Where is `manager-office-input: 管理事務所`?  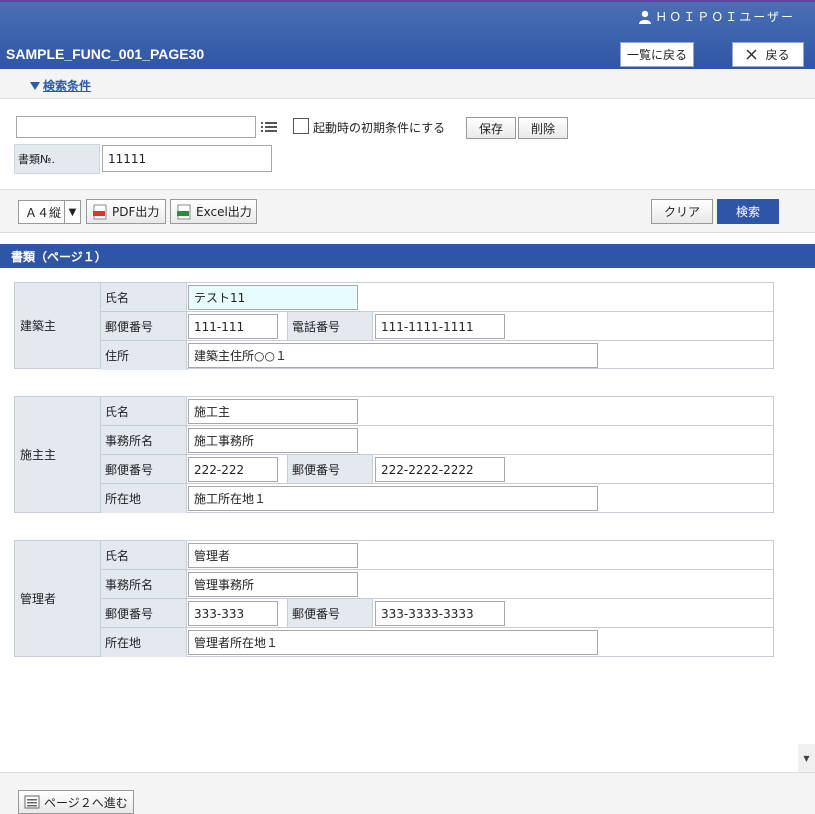 manager-office-input: 管理事務所 is located at coordinates (273, 584).